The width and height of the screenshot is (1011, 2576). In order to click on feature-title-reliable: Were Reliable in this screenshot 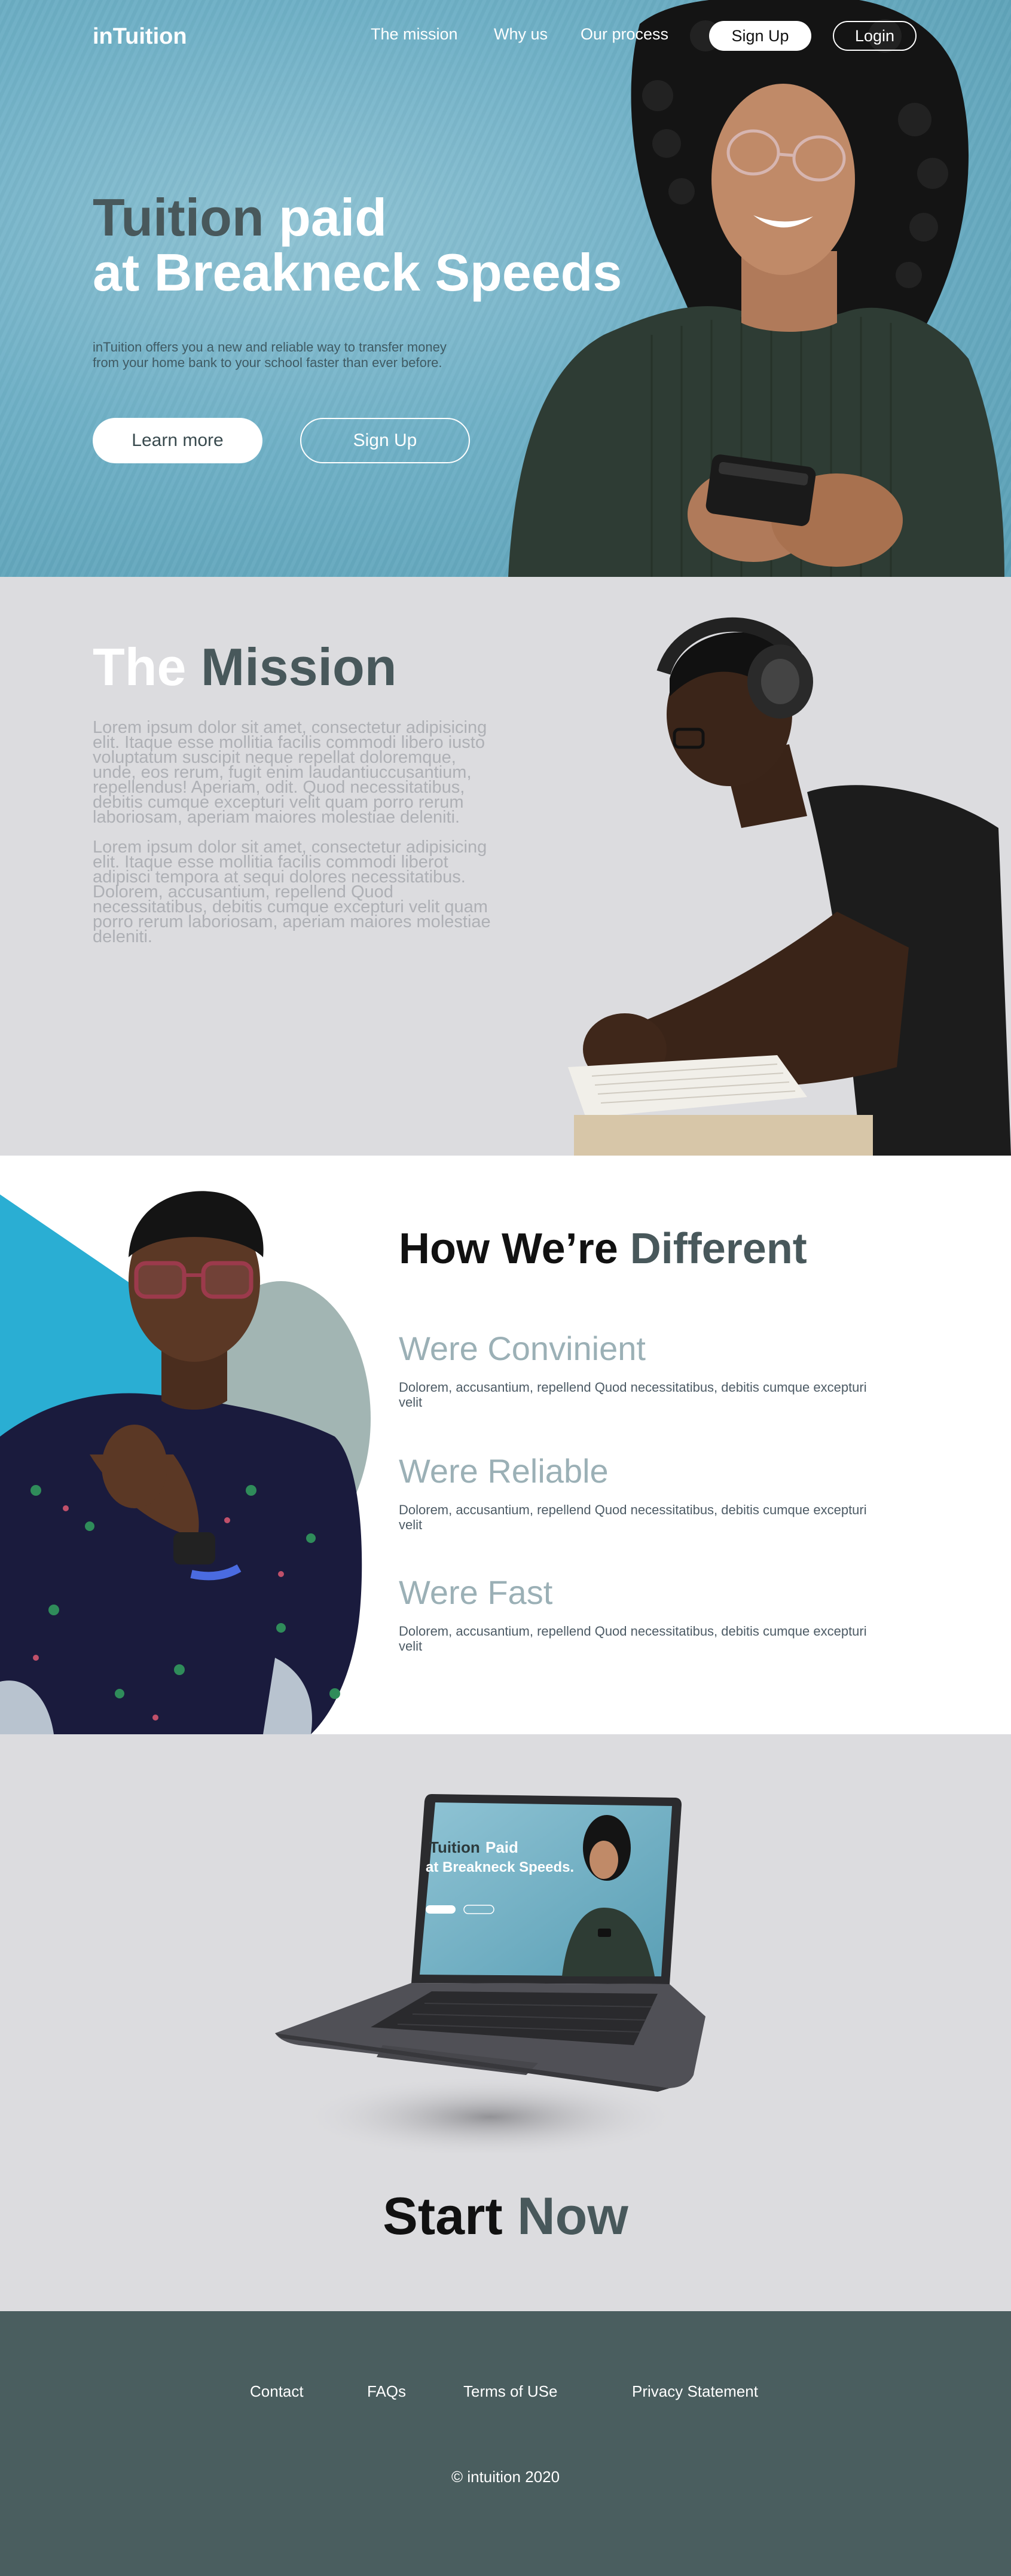, I will do `click(504, 1471)`.